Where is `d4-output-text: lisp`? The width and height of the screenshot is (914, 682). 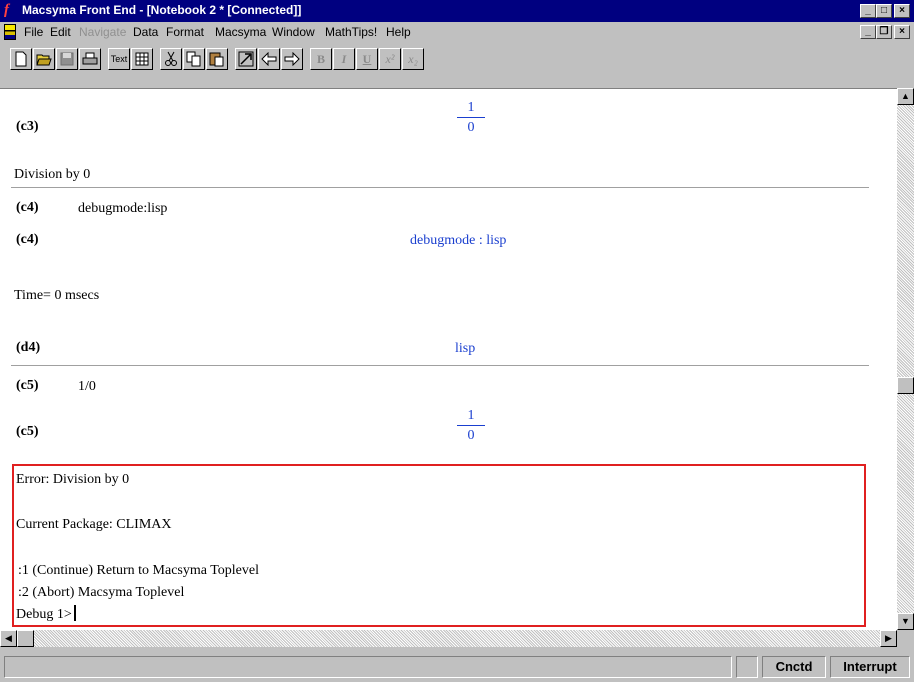 d4-output-text: lisp is located at coordinates (465, 348).